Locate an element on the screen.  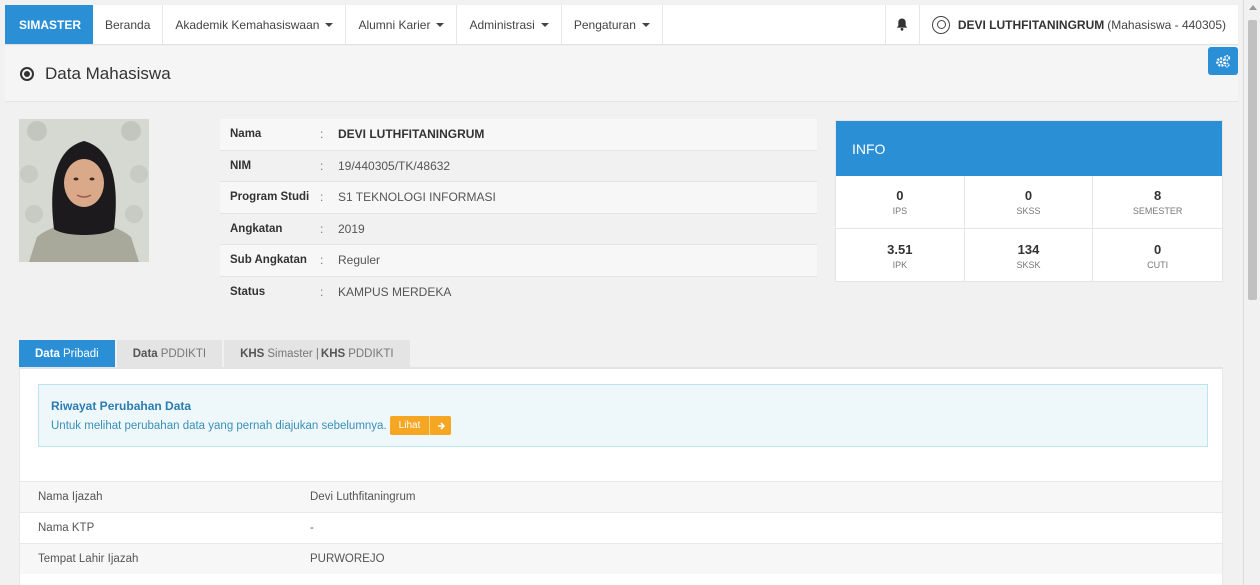
info-caption: SKSK is located at coordinates (1028, 264).